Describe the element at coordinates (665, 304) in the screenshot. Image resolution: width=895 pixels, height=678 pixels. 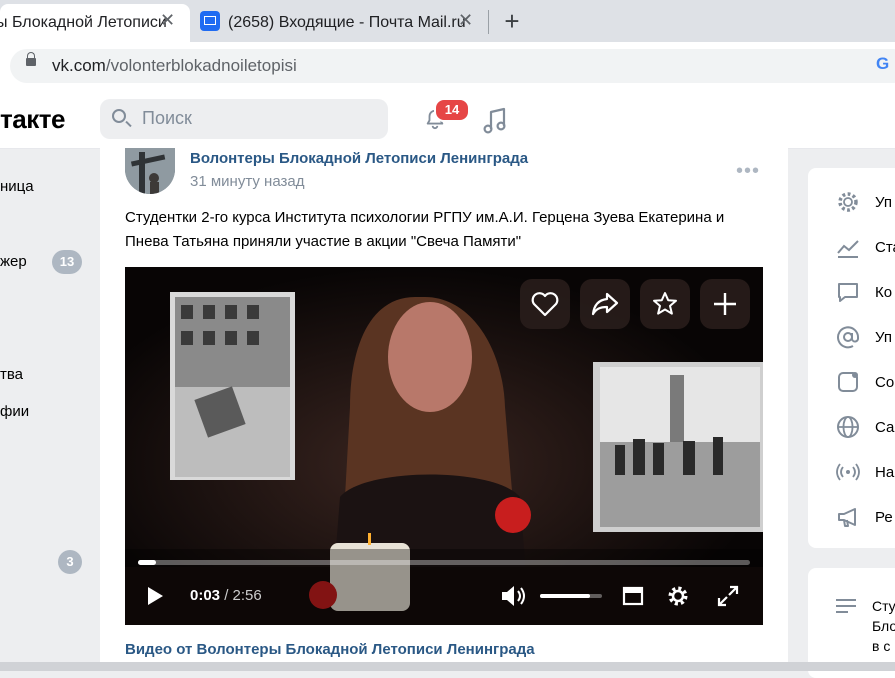
I see `favorite-star-icon` at that location.